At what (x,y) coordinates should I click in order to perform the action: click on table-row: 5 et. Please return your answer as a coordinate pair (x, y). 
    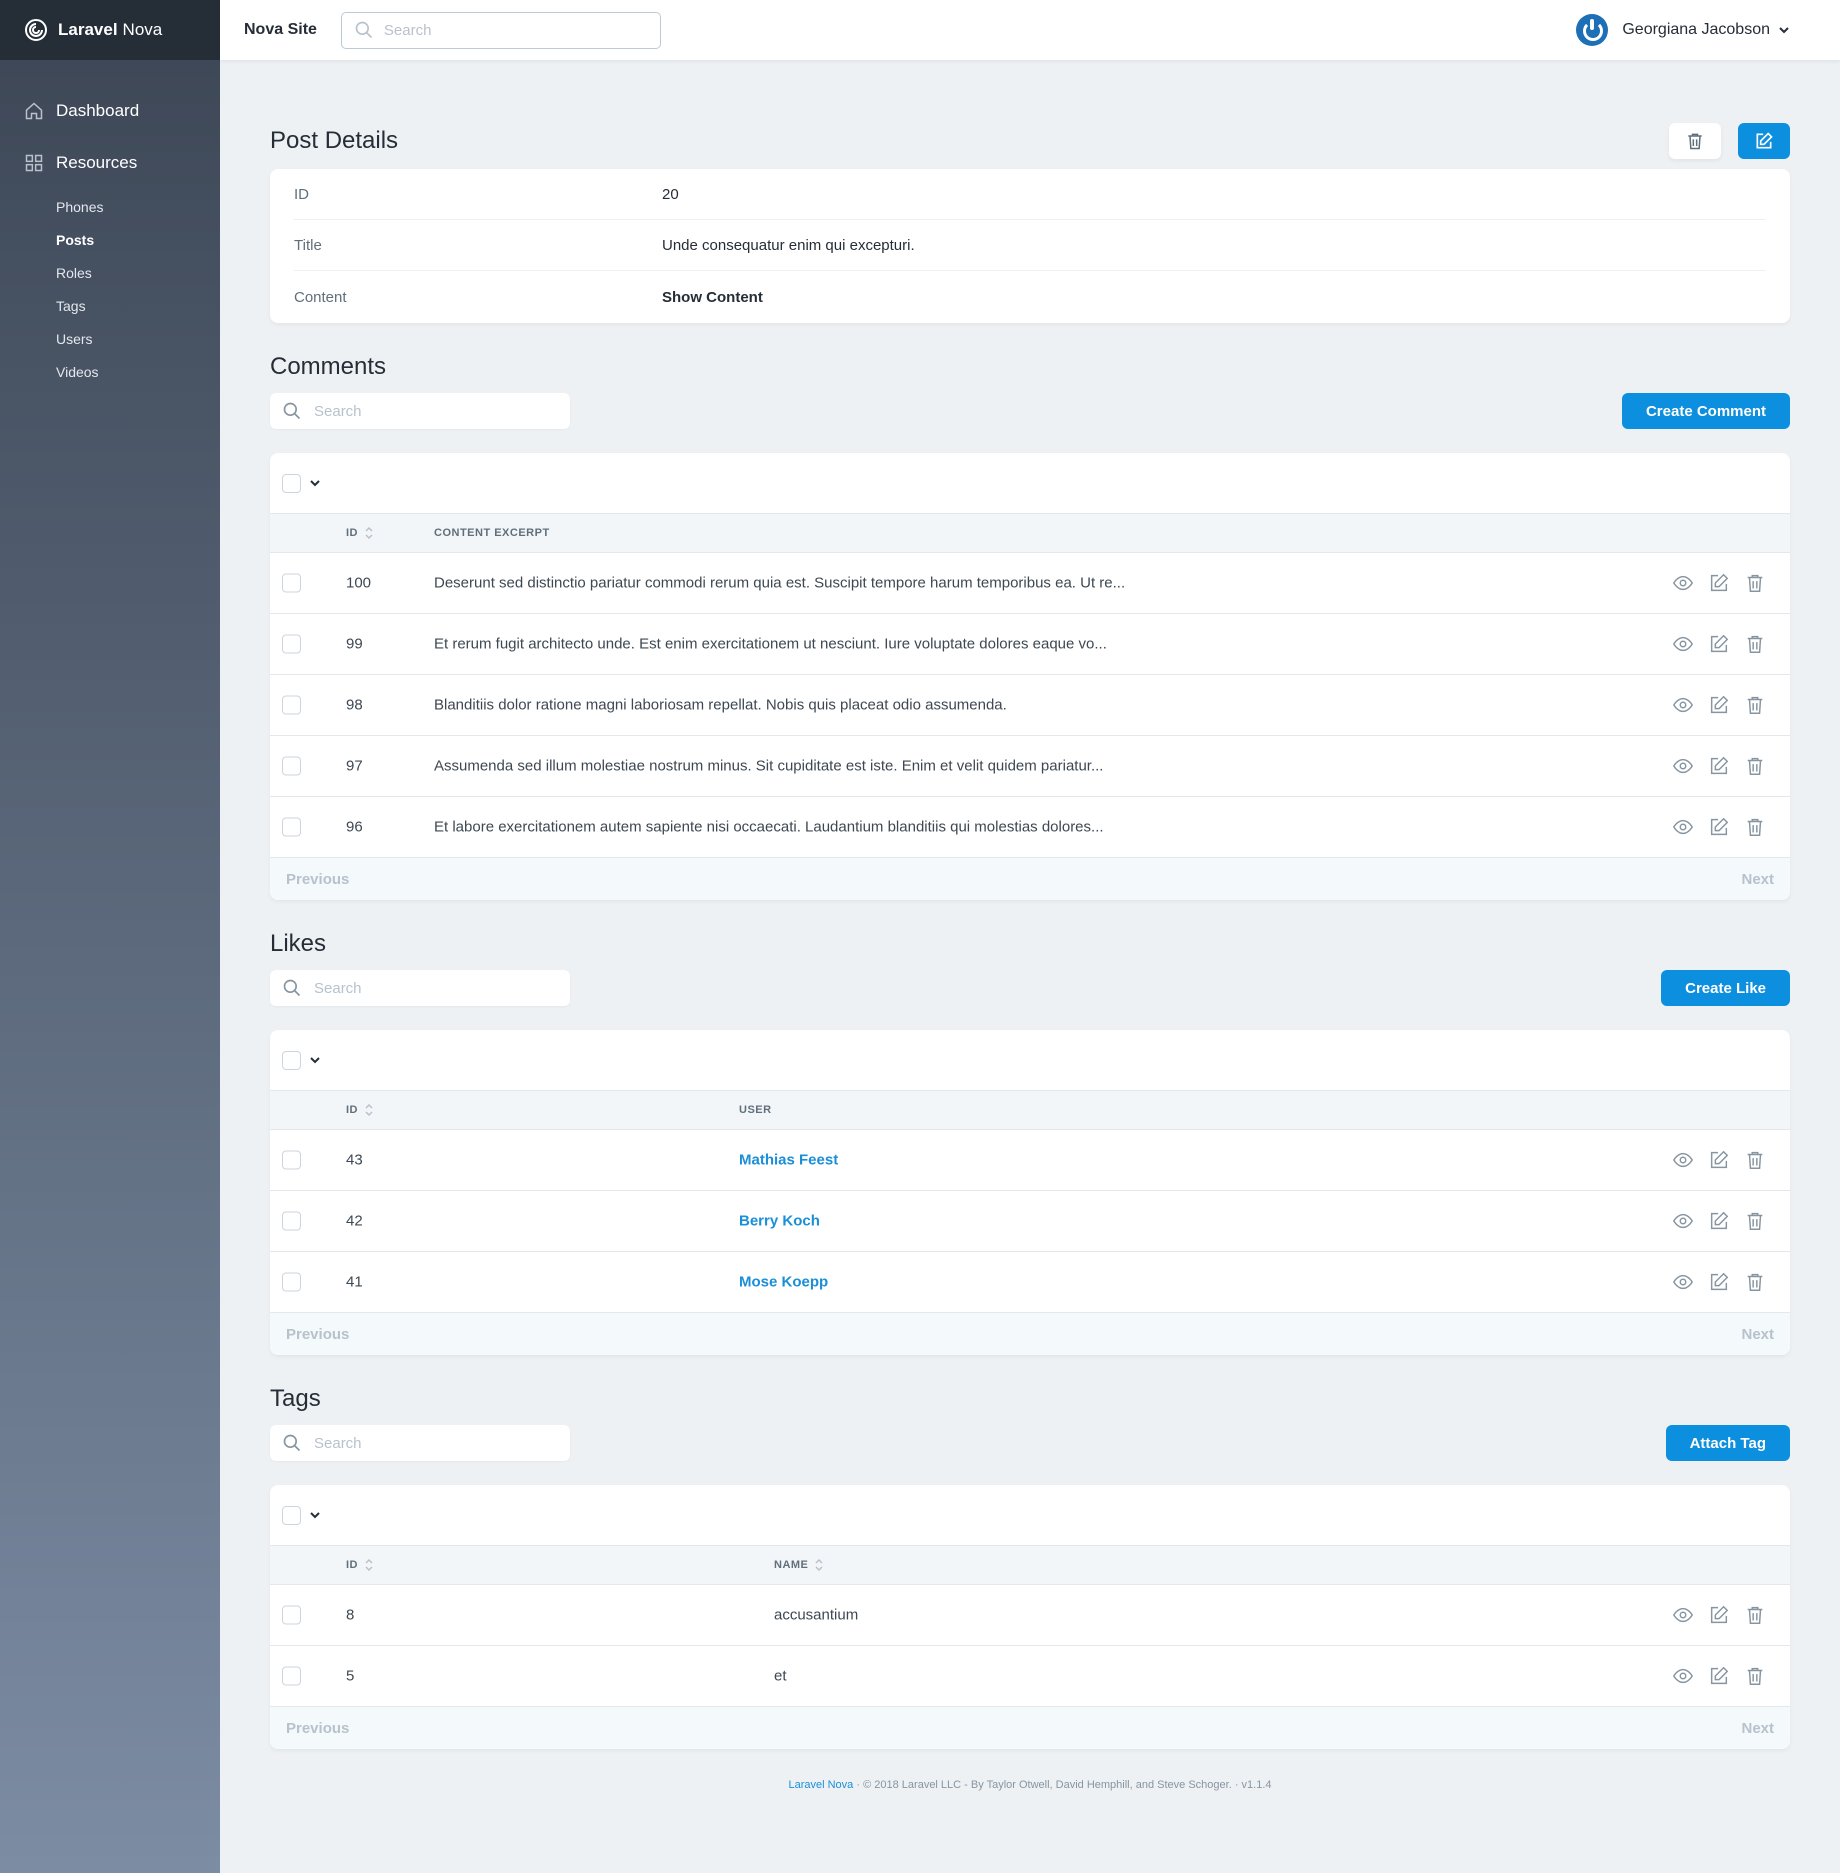
    Looking at the image, I should click on (1030, 1676).